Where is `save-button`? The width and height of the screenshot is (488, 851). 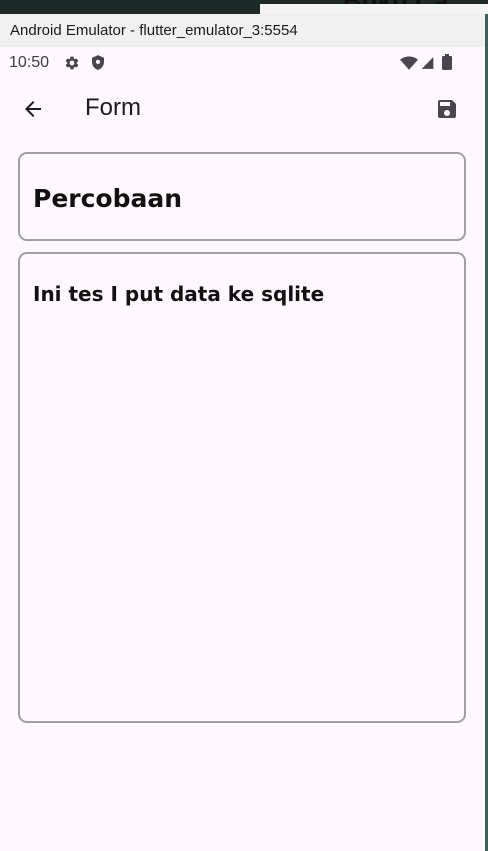
save-button is located at coordinates (447, 109).